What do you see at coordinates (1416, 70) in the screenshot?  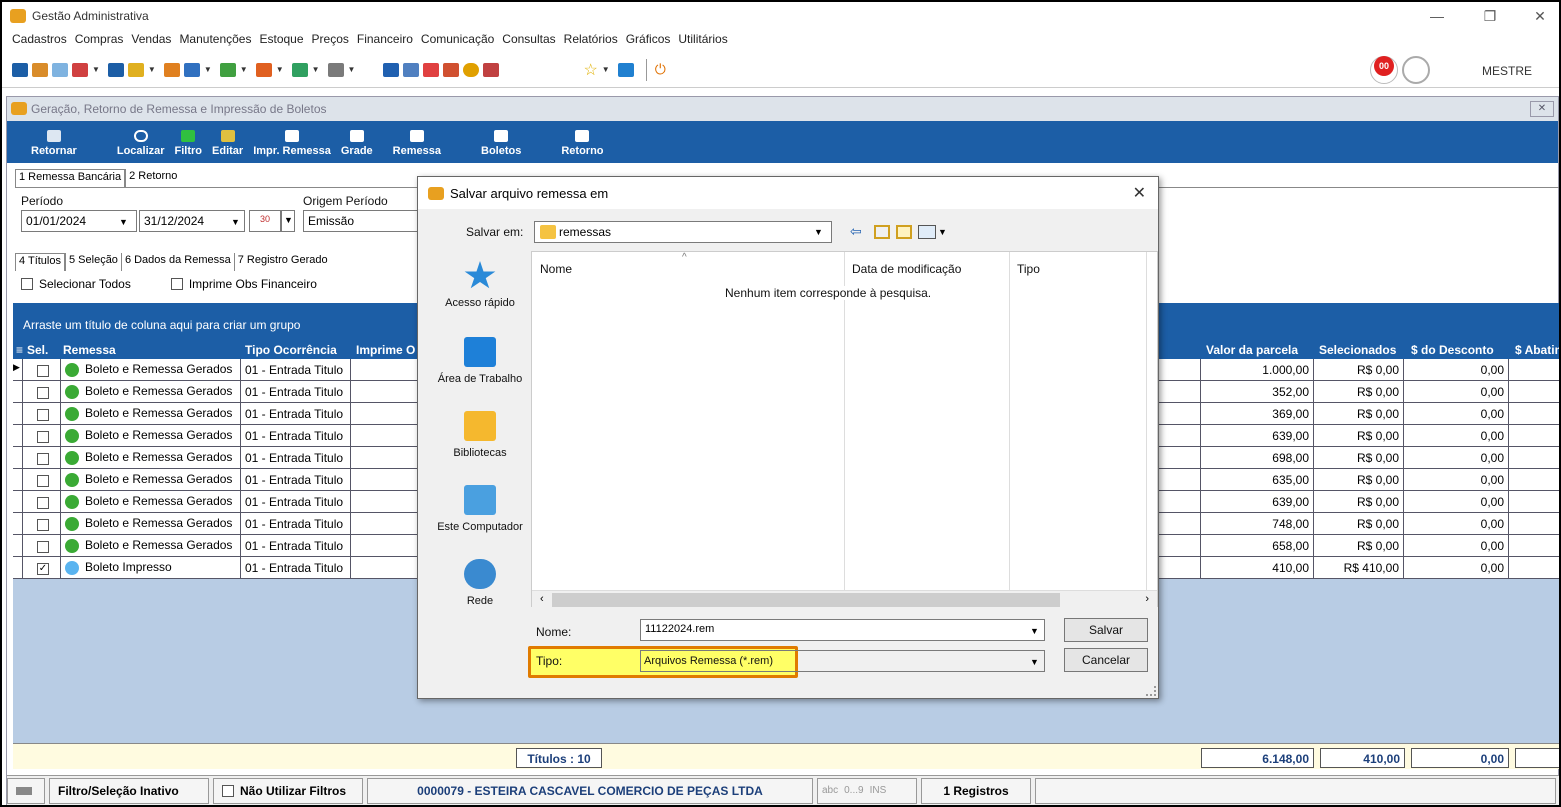 I see `user-avatar-icon` at bounding box center [1416, 70].